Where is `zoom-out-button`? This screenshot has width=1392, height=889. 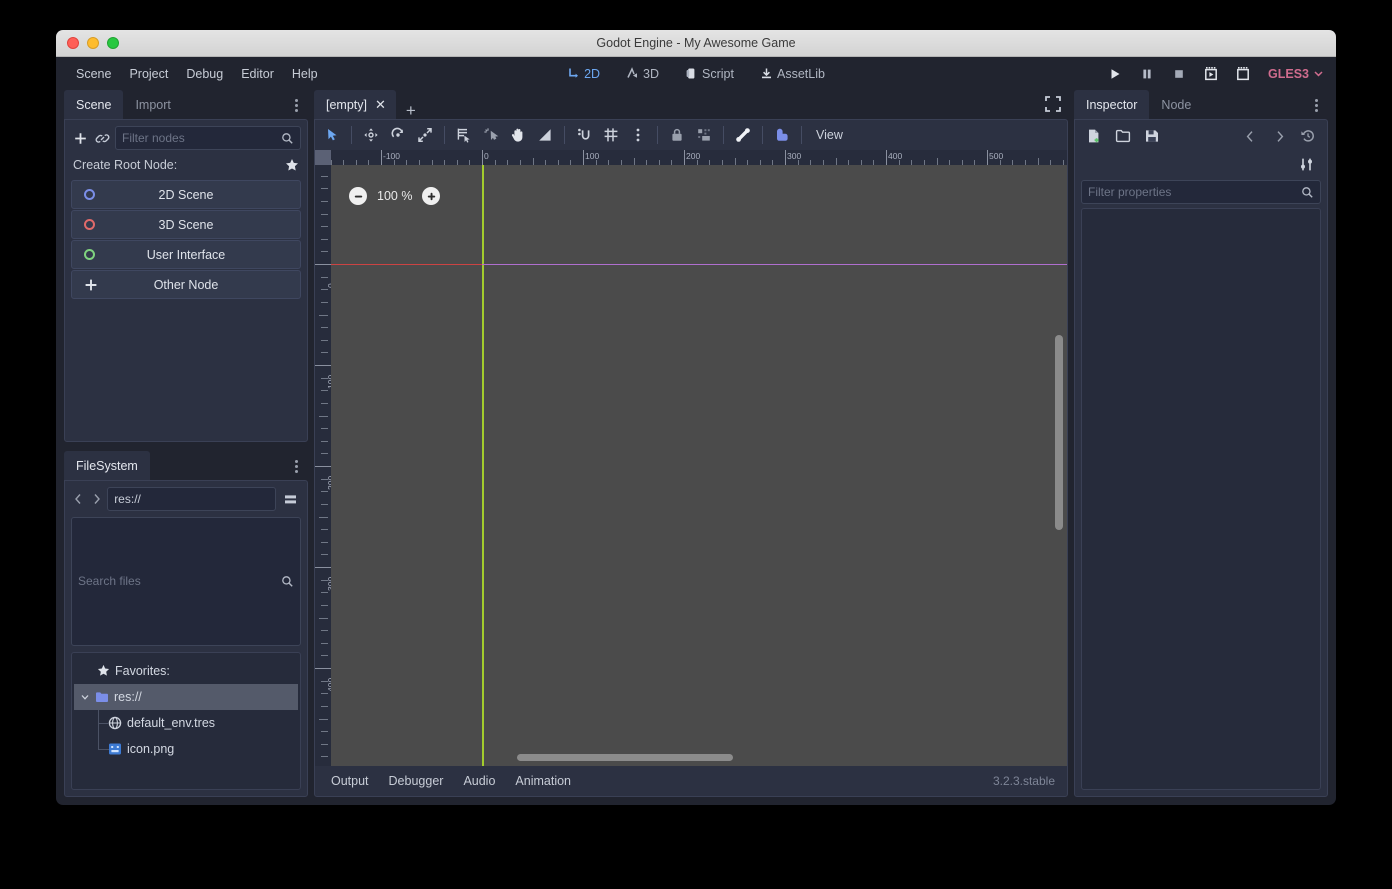 zoom-out-button is located at coordinates (358, 196).